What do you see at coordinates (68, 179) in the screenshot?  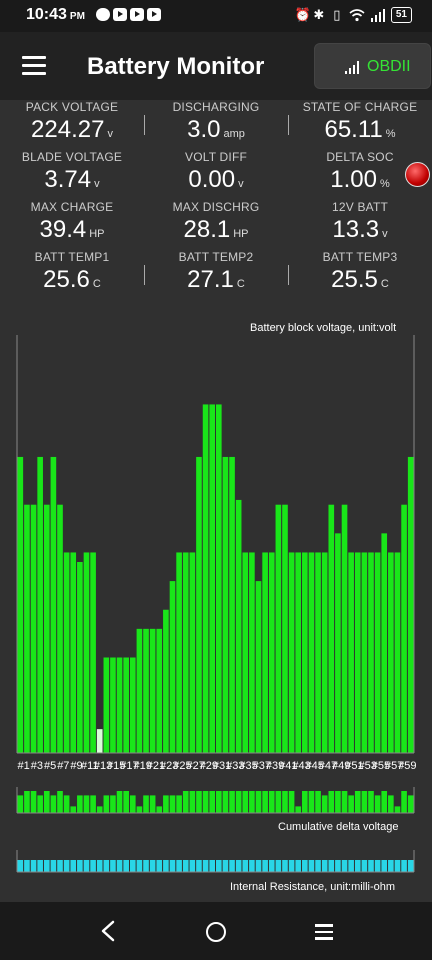 I see `metric-value: 3.74` at bounding box center [68, 179].